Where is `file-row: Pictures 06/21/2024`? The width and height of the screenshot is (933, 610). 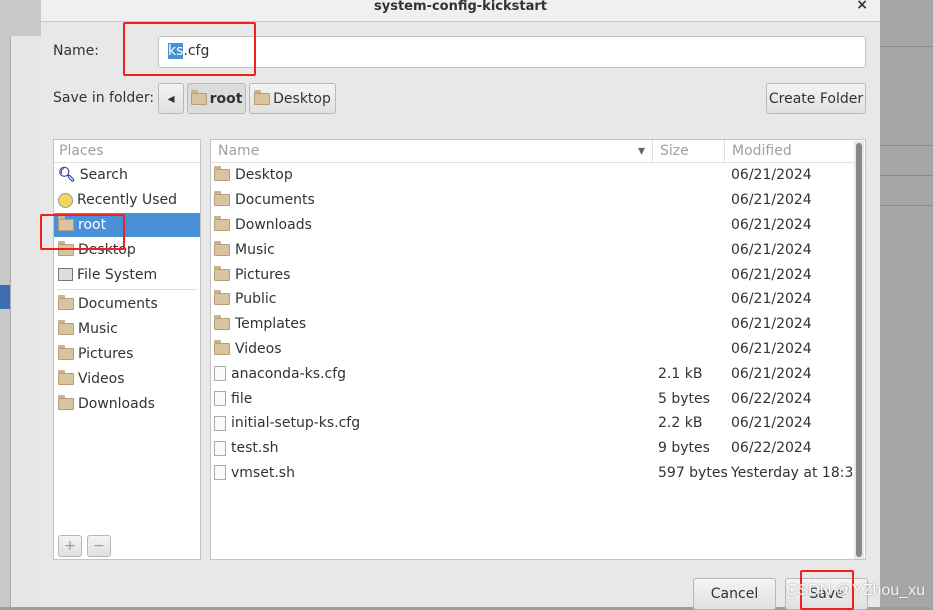
file-row: Pictures 06/21/2024 is located at coordinates (538, 274).